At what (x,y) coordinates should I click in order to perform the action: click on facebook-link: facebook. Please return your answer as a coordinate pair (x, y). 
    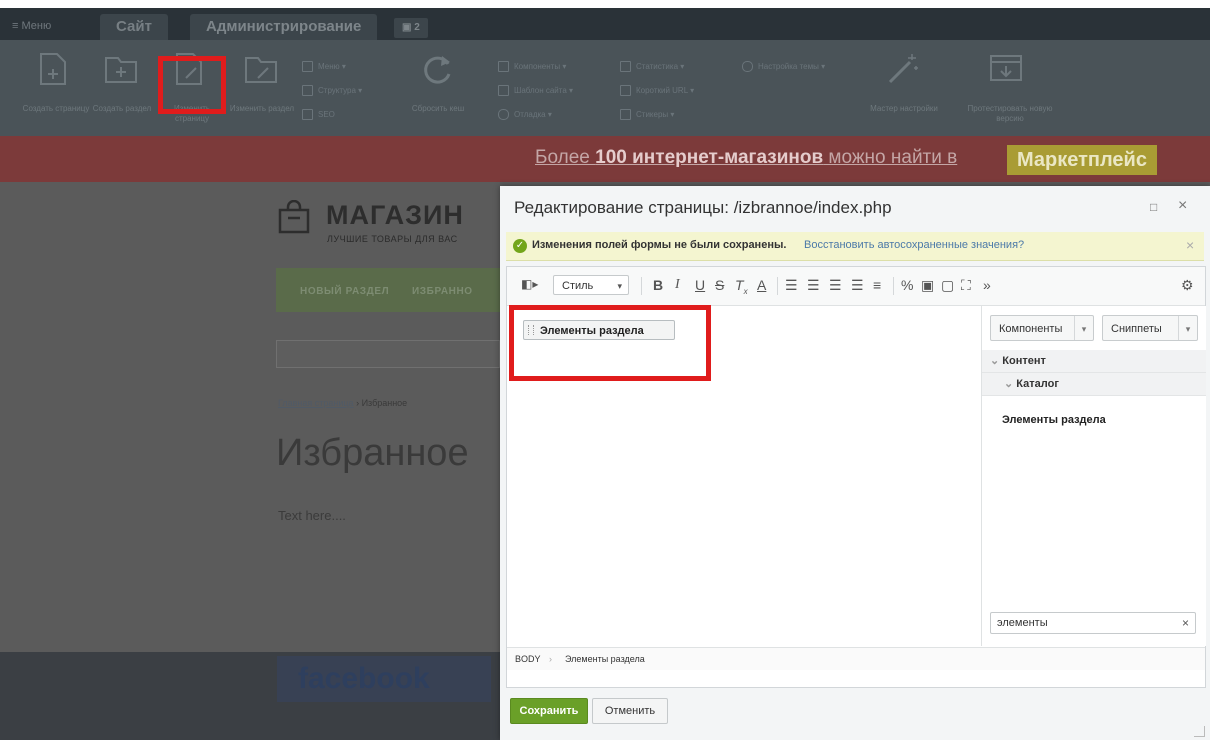
    Looking at the image, I should click on (364, 679).